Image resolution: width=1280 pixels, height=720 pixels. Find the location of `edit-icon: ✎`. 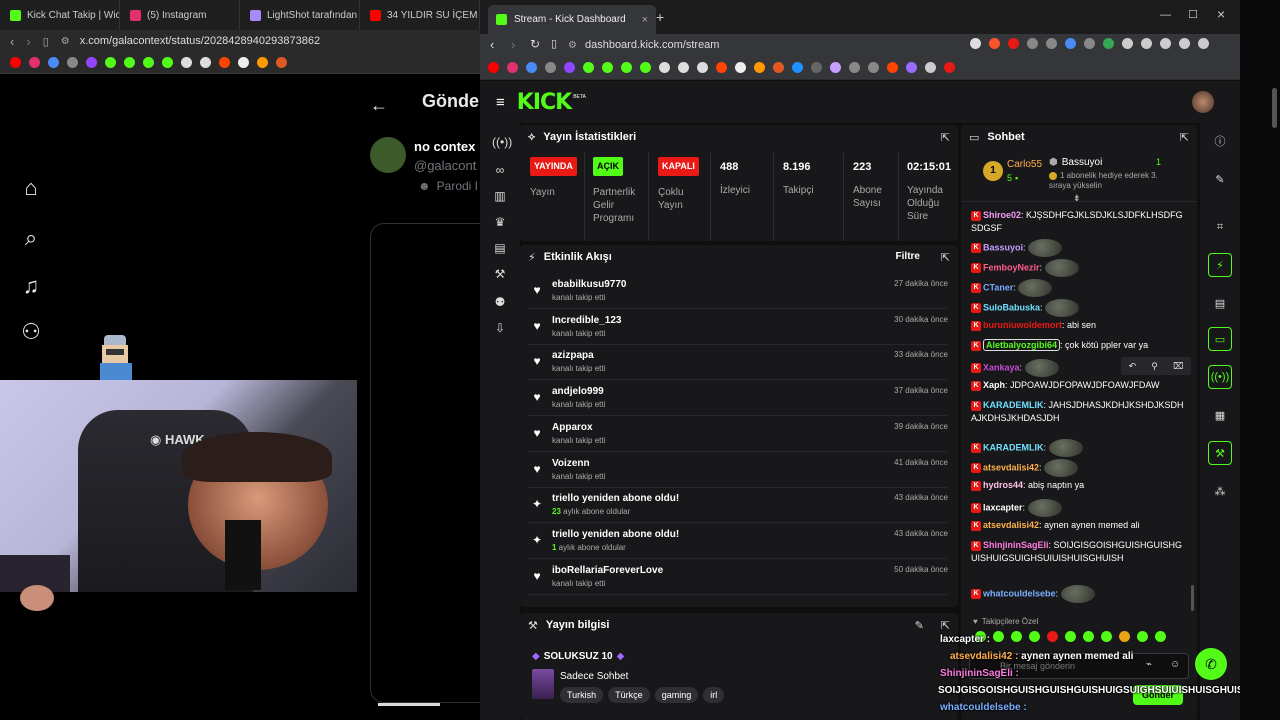

edit-icon: ✎ is located at coordinates (1220, 179).